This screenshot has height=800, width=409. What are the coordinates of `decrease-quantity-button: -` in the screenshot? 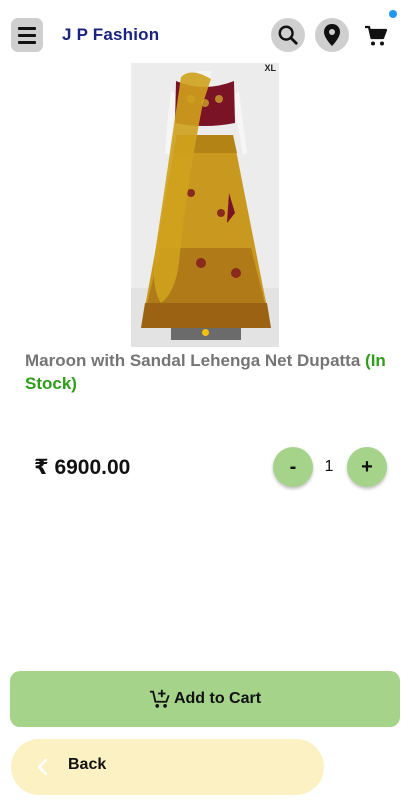 It's located at (293, 467).